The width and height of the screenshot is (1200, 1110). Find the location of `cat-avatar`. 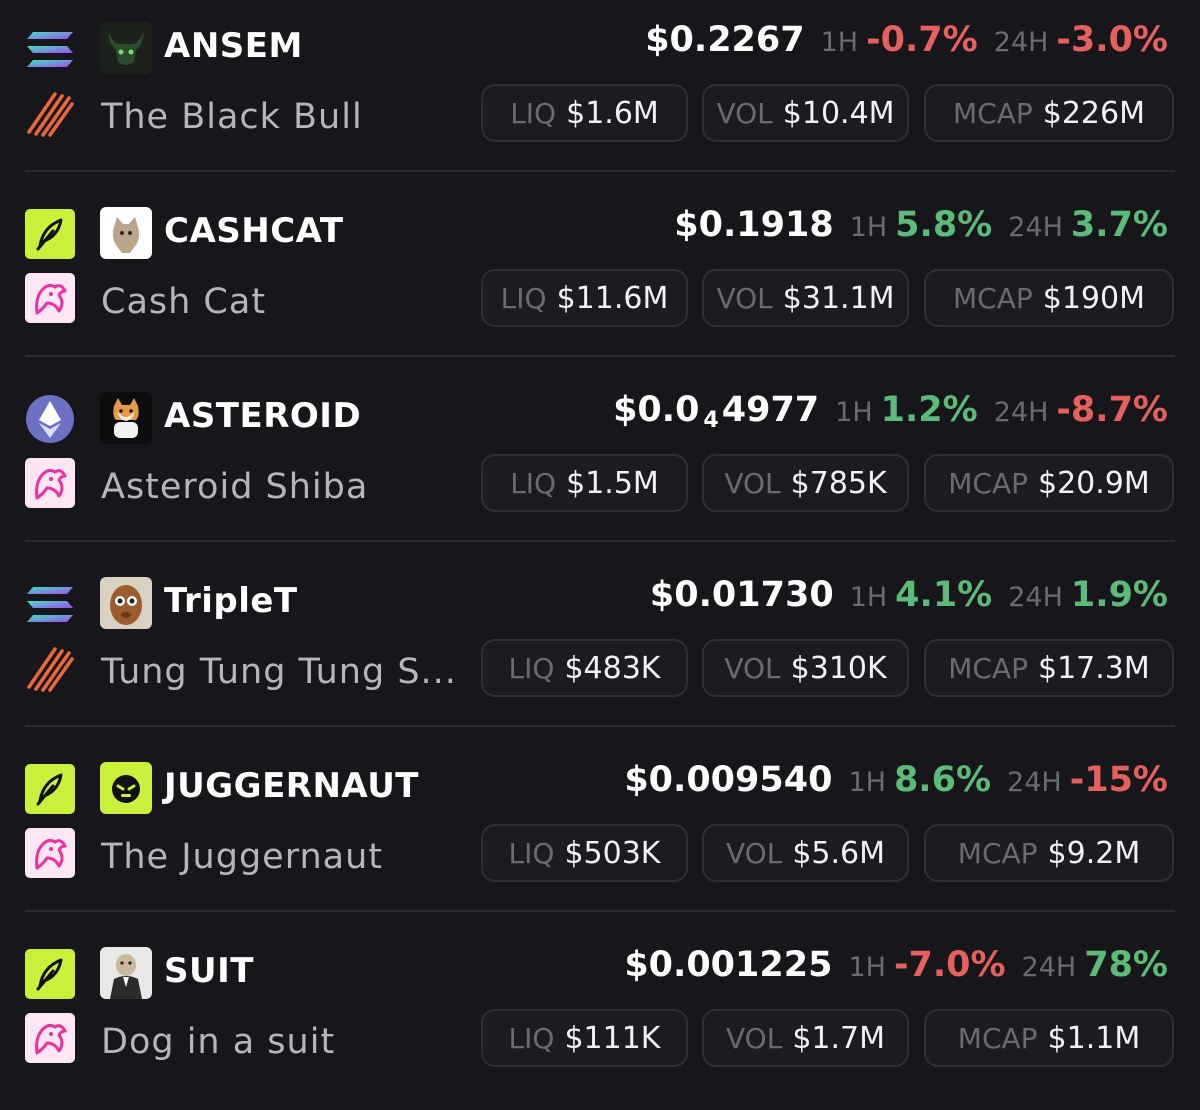

cat-avatar is located at coordinates (126, 233).